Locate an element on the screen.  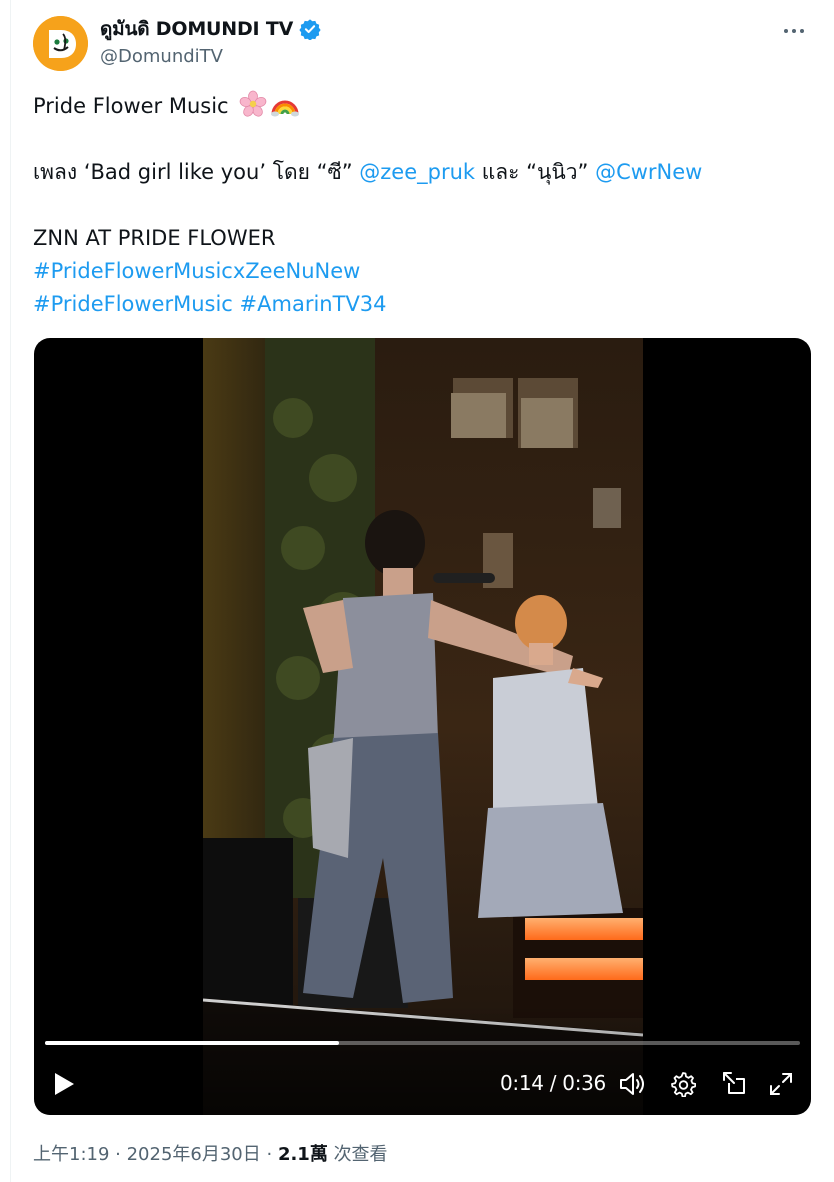
tweet-date: 2025年6月30日 is located at coordinates (194, 1154).